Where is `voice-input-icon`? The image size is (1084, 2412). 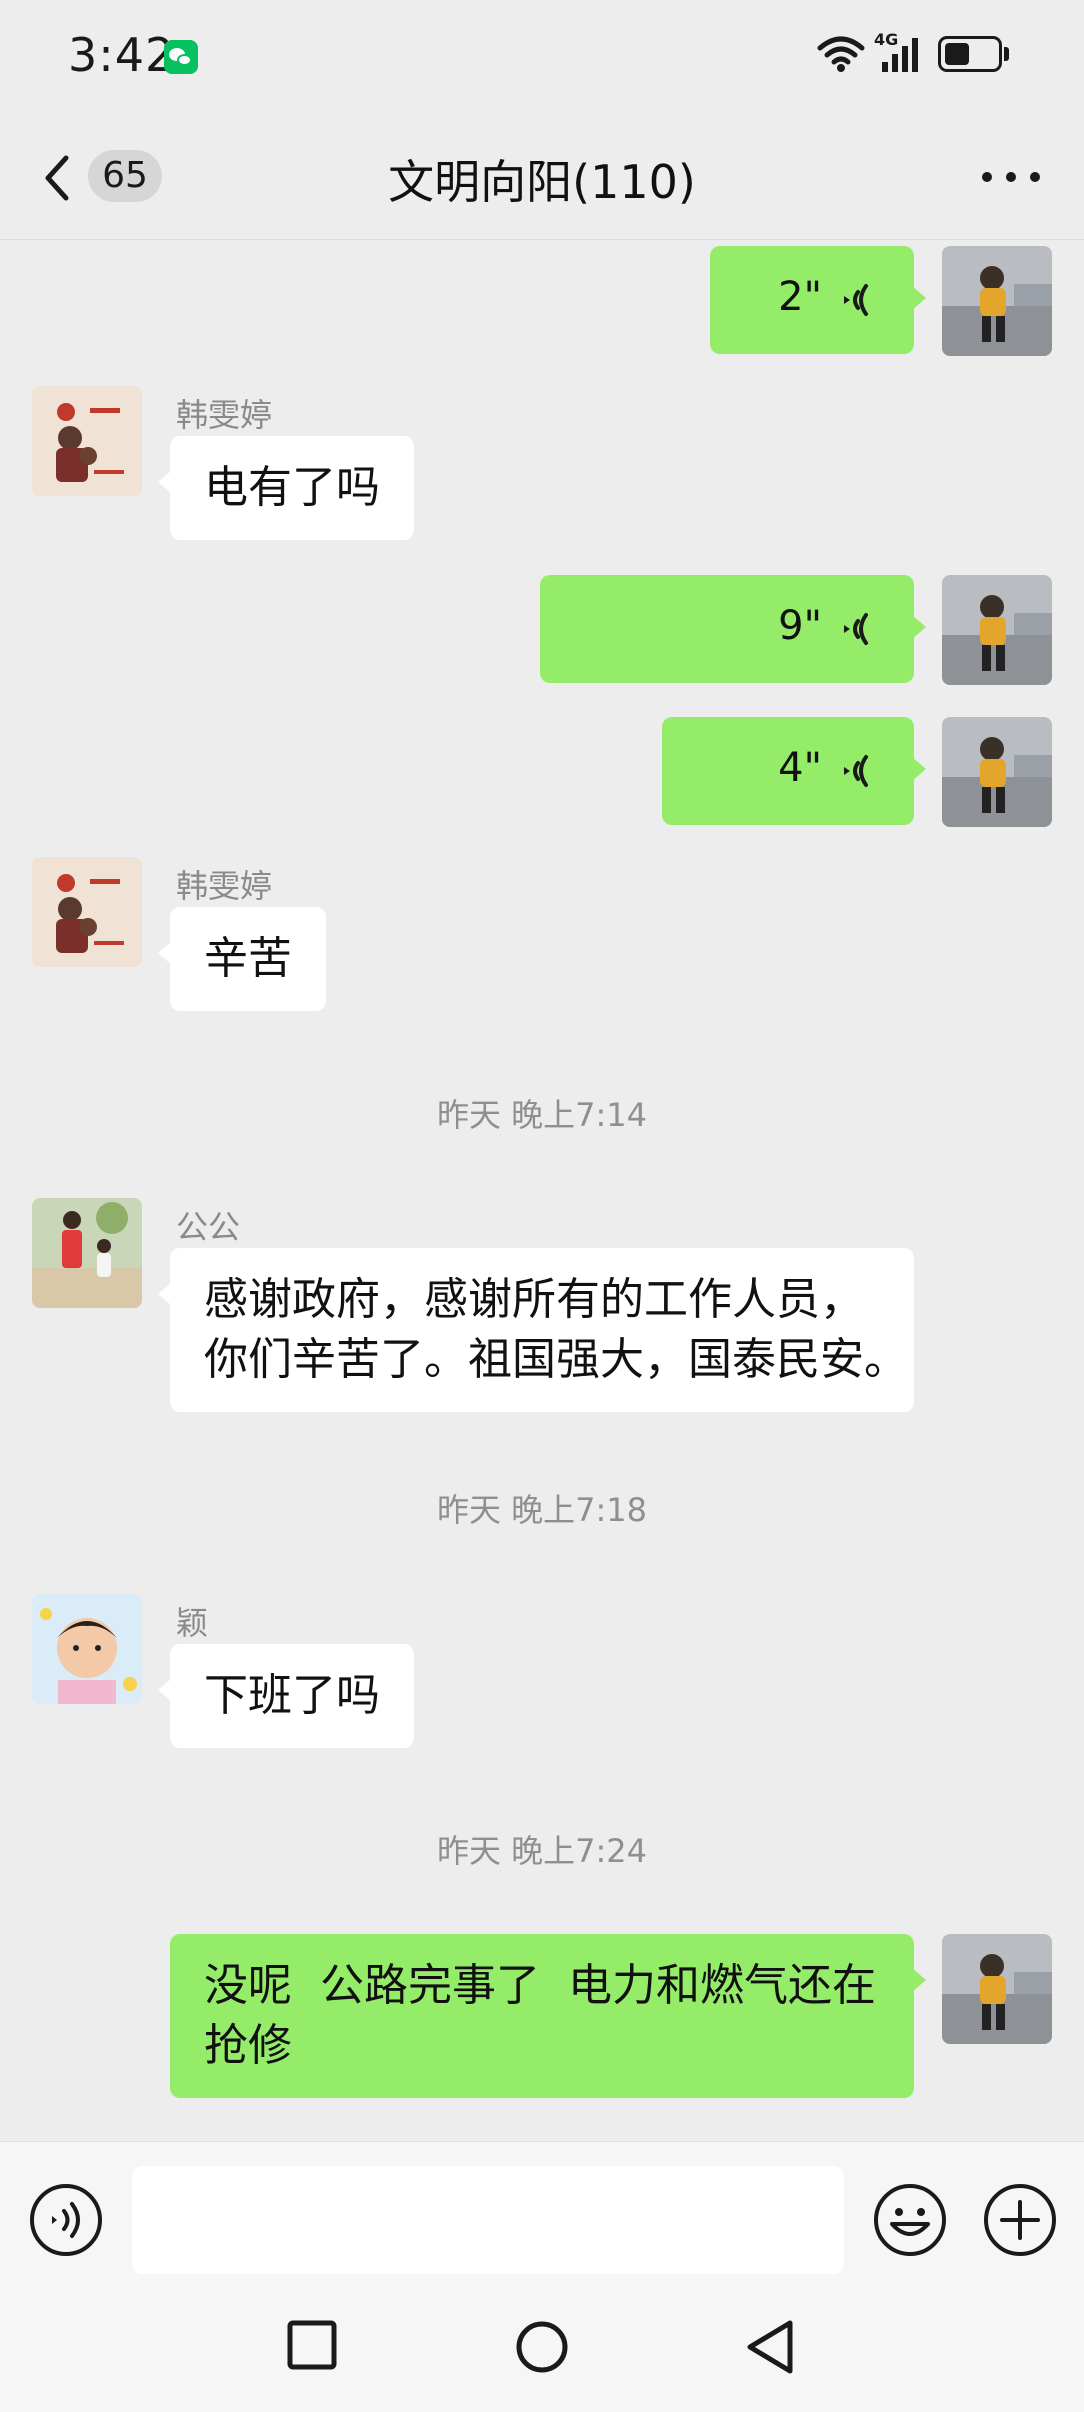 voice-input-icon is located at coordinates (66, 2220).